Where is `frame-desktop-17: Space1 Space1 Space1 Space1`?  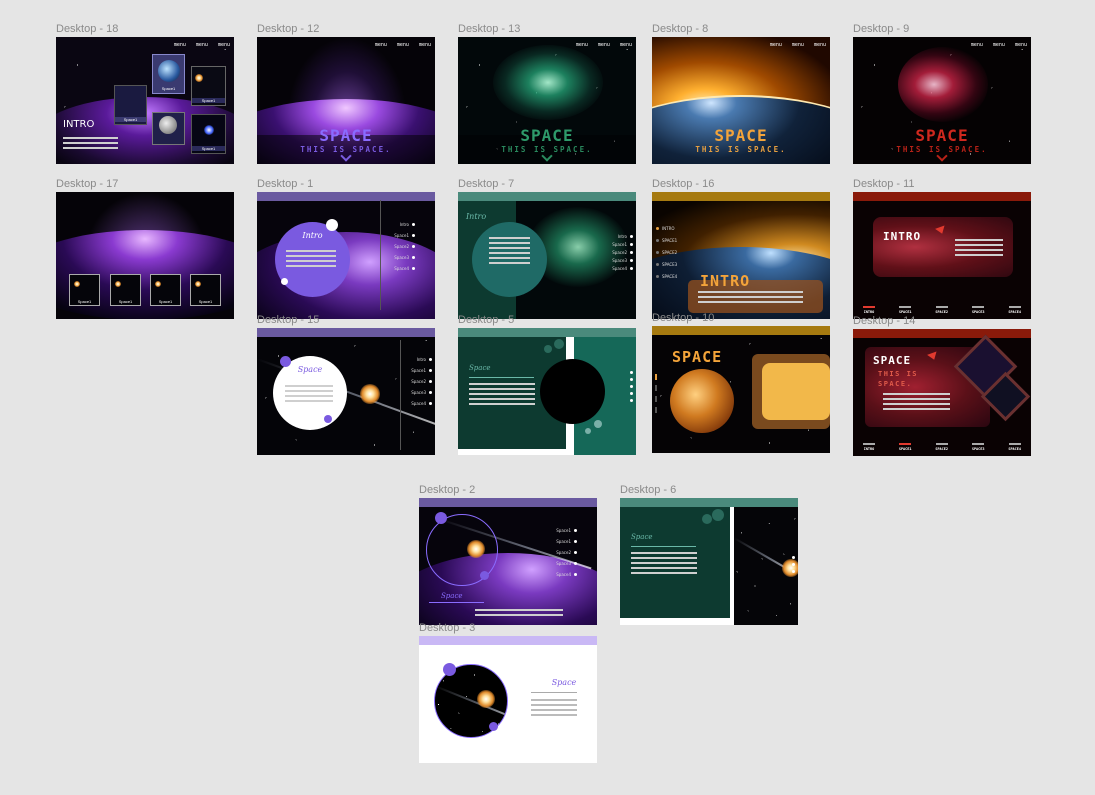
frame-desktop-17: Space1 Space1 Space1 Space1 is located at coordinates (145, 255).